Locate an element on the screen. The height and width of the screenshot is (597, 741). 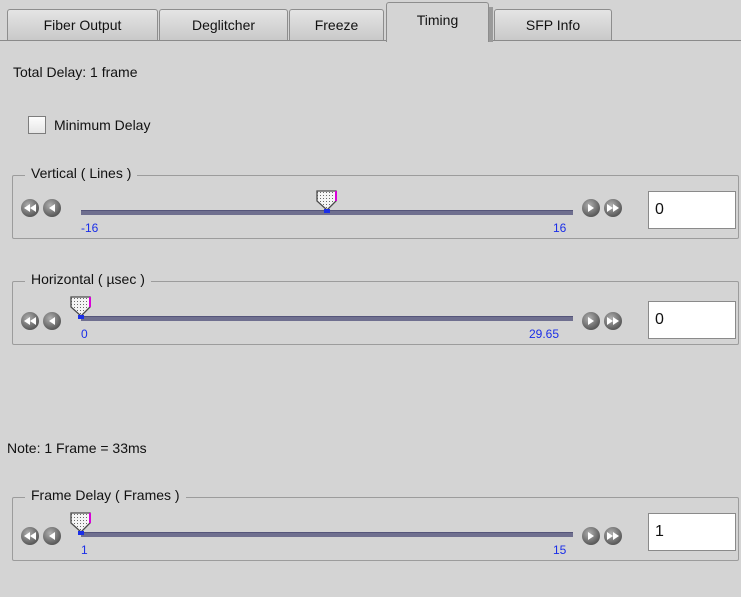
horizontal-max-label: 29.65 is located at coordinates (544, 334).